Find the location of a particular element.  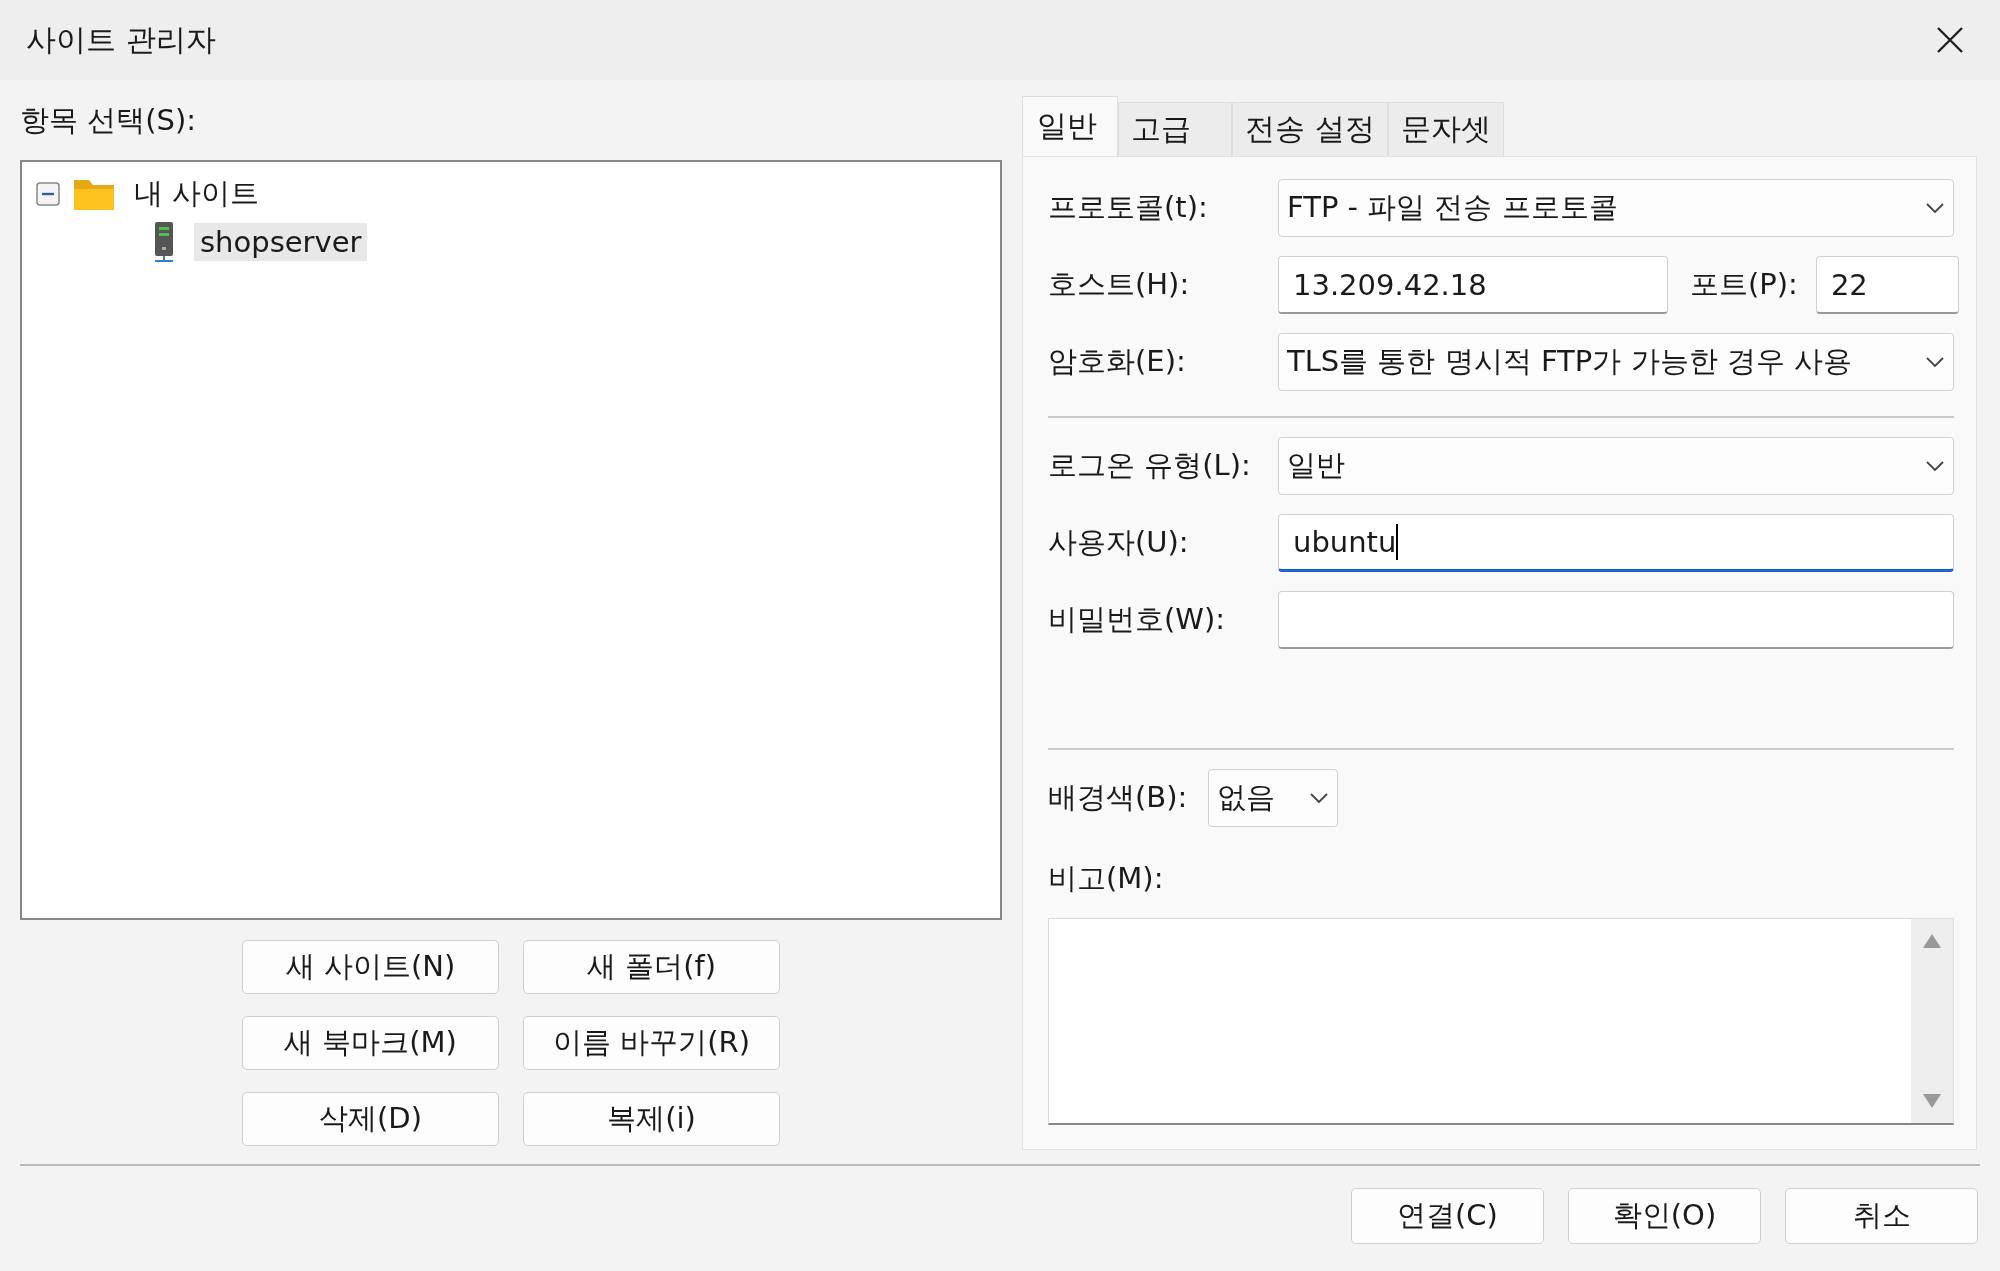

tab: 고급 is located at coordinates (1175, 129).